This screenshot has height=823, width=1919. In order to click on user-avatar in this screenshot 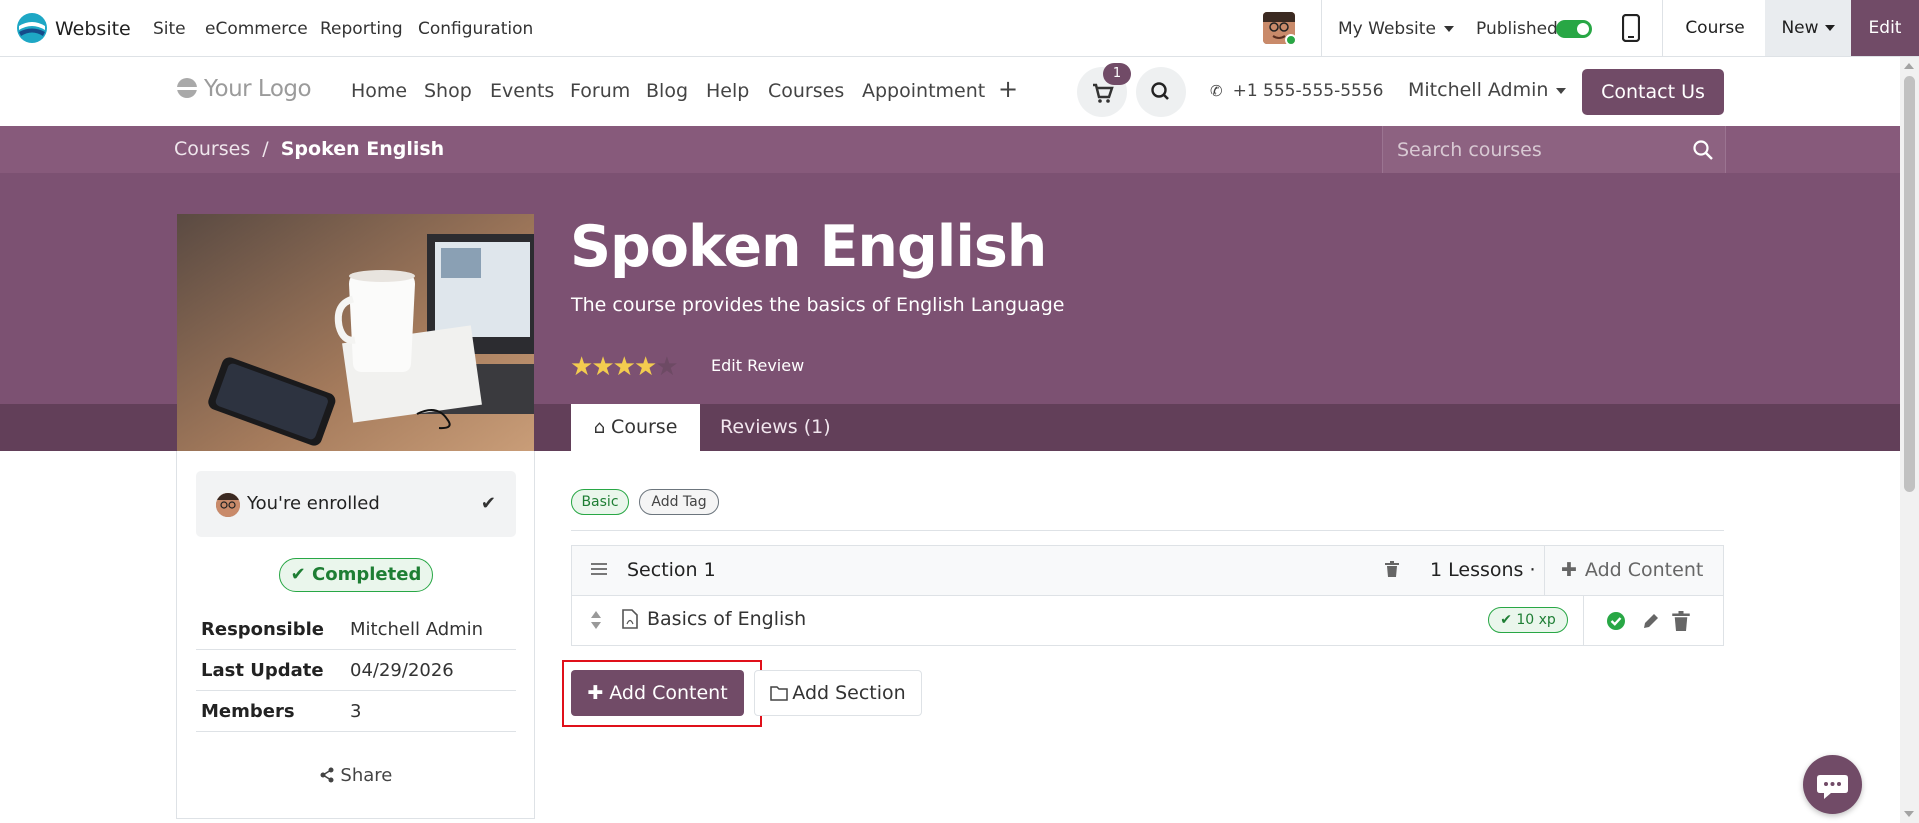, I will do `click(1279, 28)`.